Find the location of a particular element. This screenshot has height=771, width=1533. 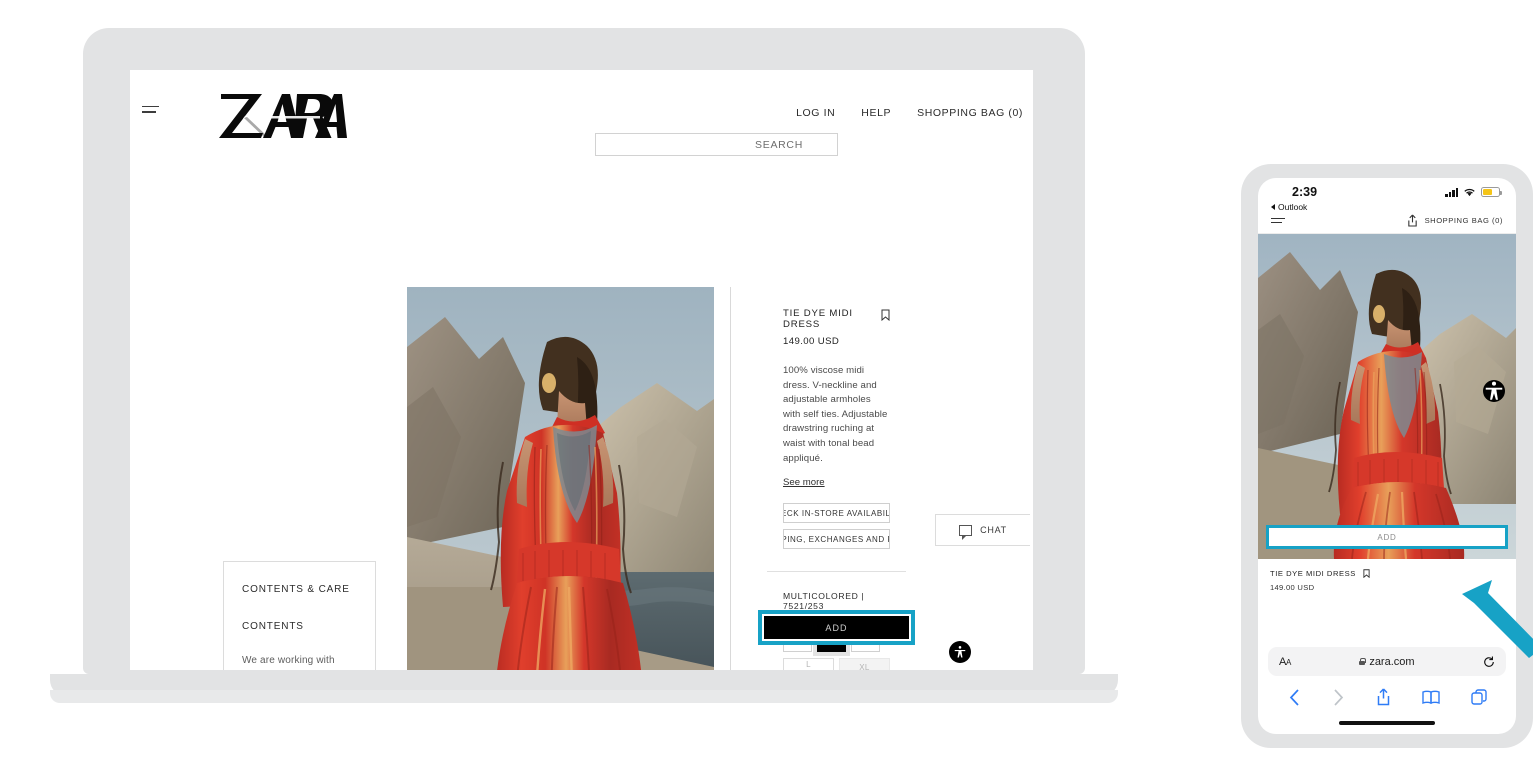

site-header: LOG IN HELP SHOPPING BAG (0) SEARCH is located at coordinates (581, 126).